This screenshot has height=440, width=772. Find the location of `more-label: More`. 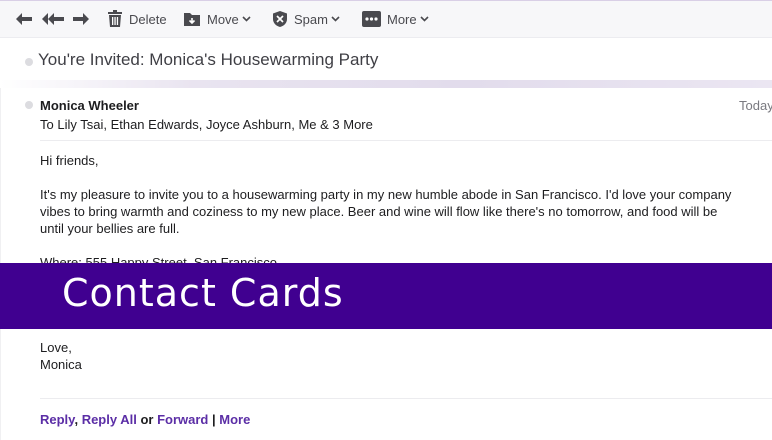

more-label: More is located at coordinates (402, 19).